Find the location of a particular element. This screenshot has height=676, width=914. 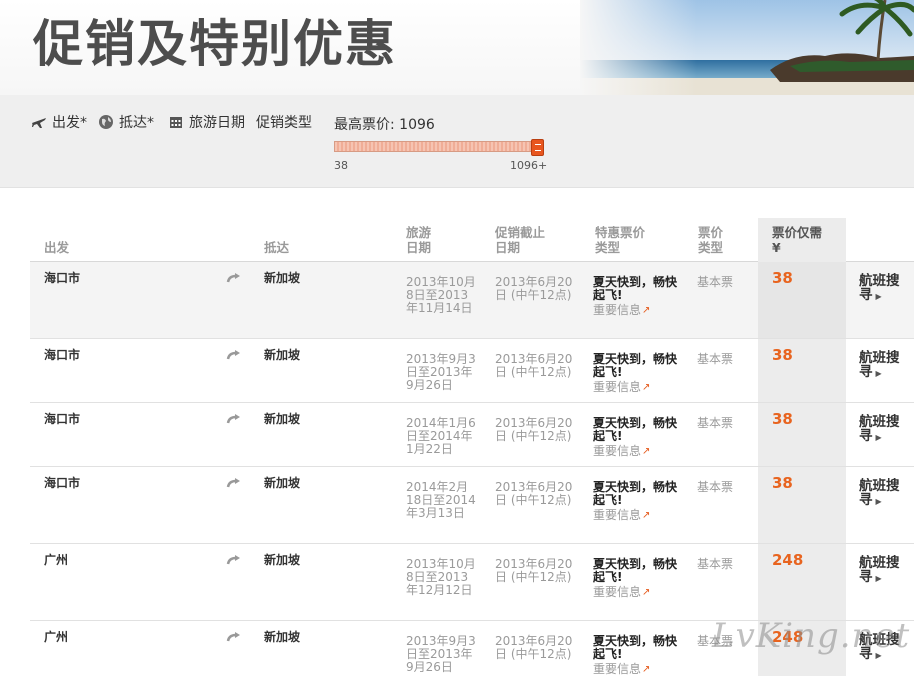

promo-type-filter: 促销类型 is located at coordinates (284, 122).